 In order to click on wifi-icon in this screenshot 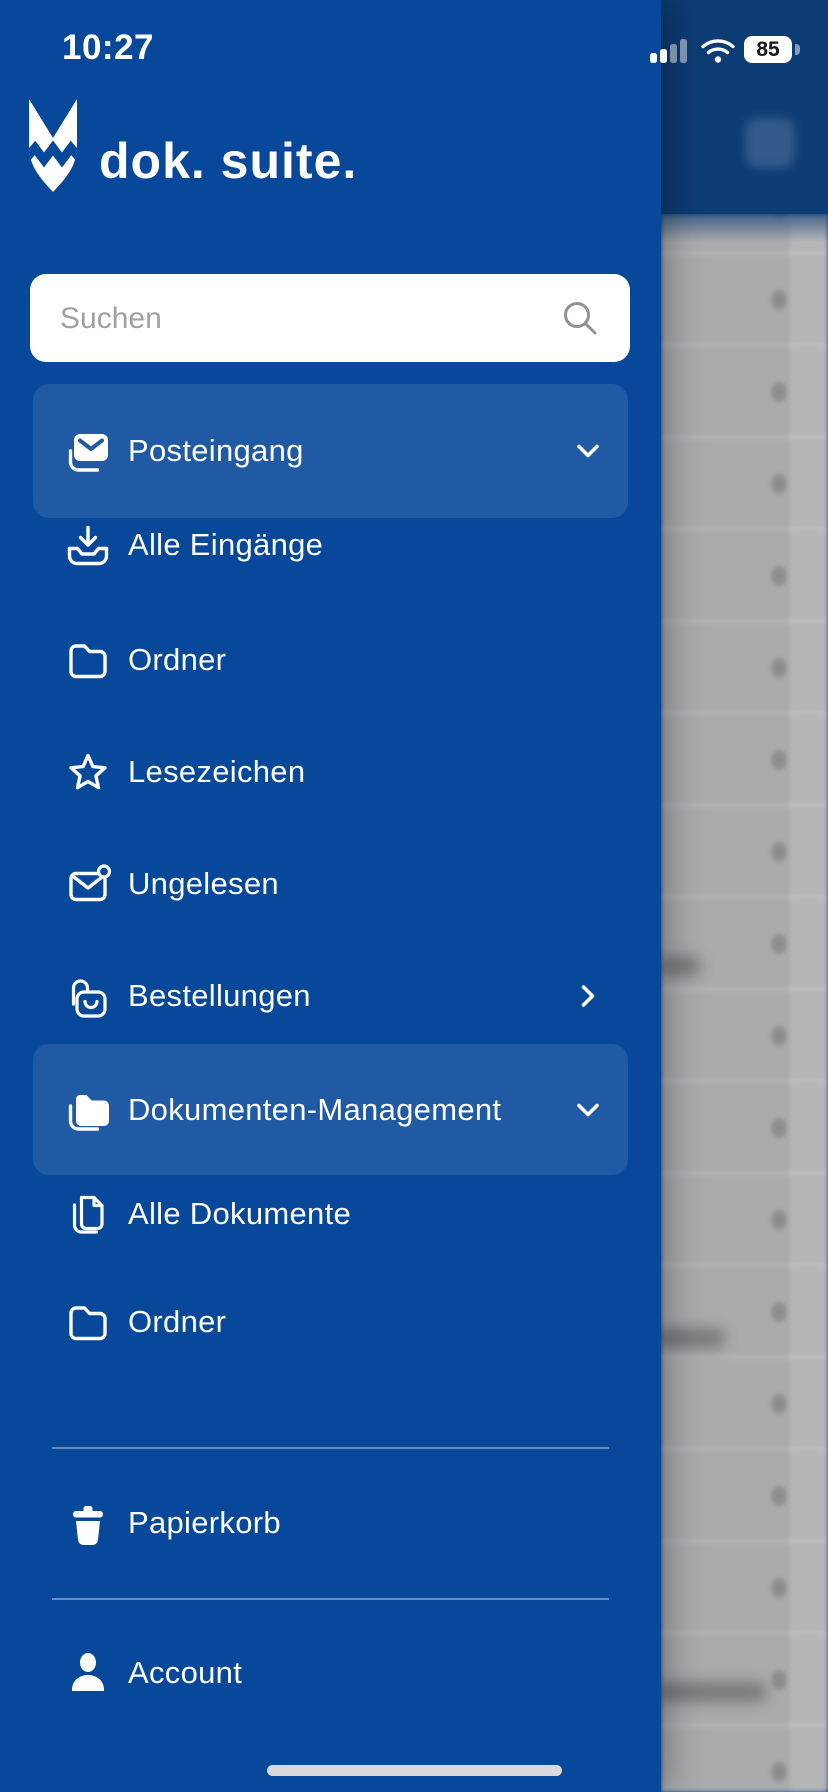, I will do `click(718, 50)`.